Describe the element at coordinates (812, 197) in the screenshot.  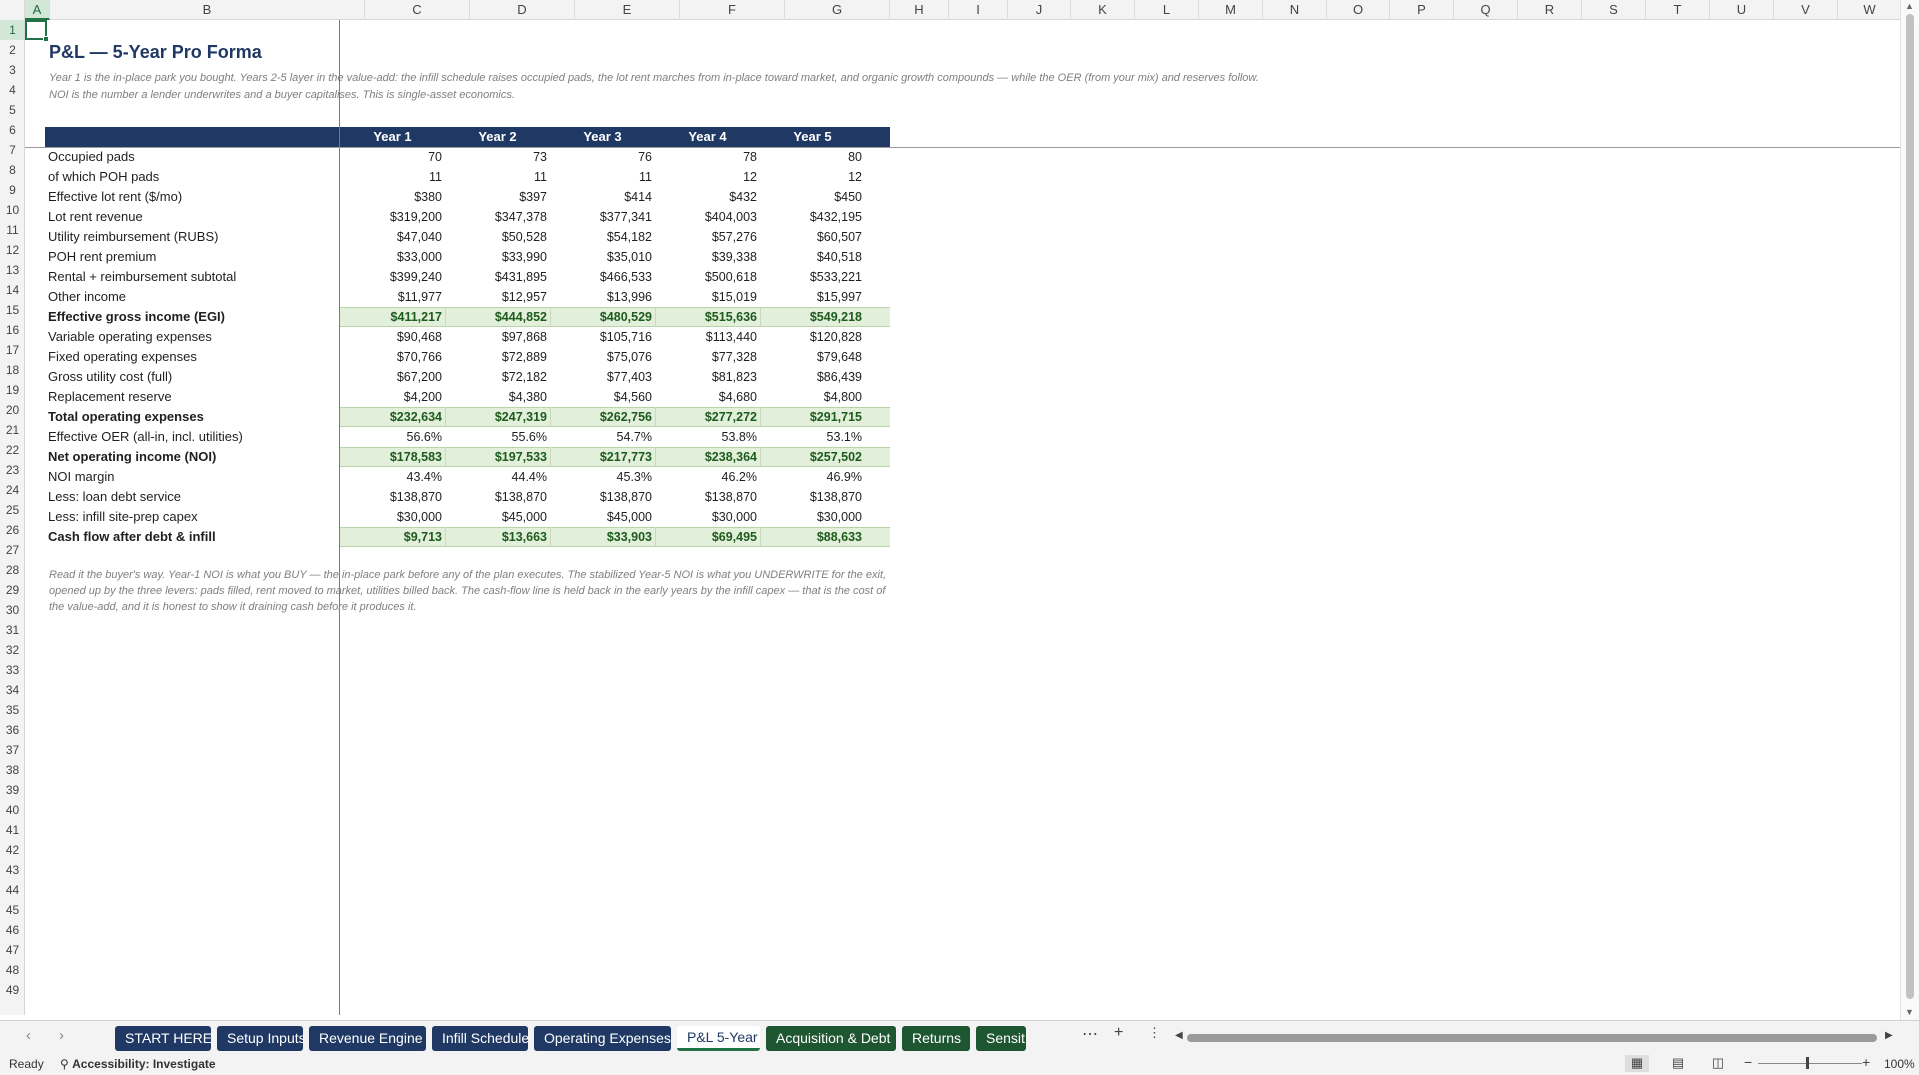
I see `value-cell-year-5: $450` at that location.